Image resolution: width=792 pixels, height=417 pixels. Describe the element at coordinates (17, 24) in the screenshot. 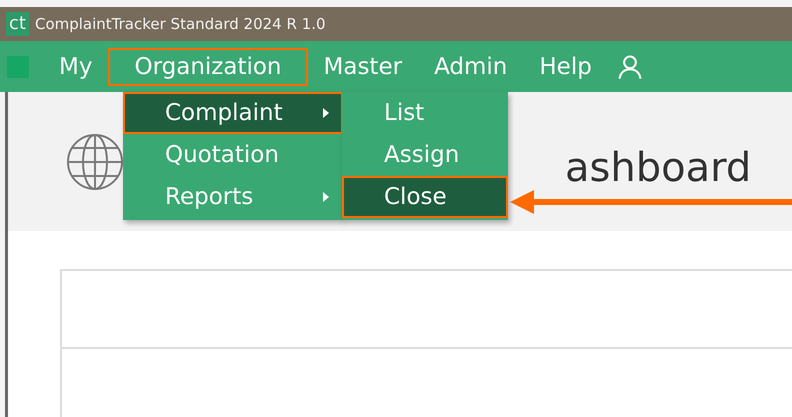

I see `app-logo: ct` at that location.